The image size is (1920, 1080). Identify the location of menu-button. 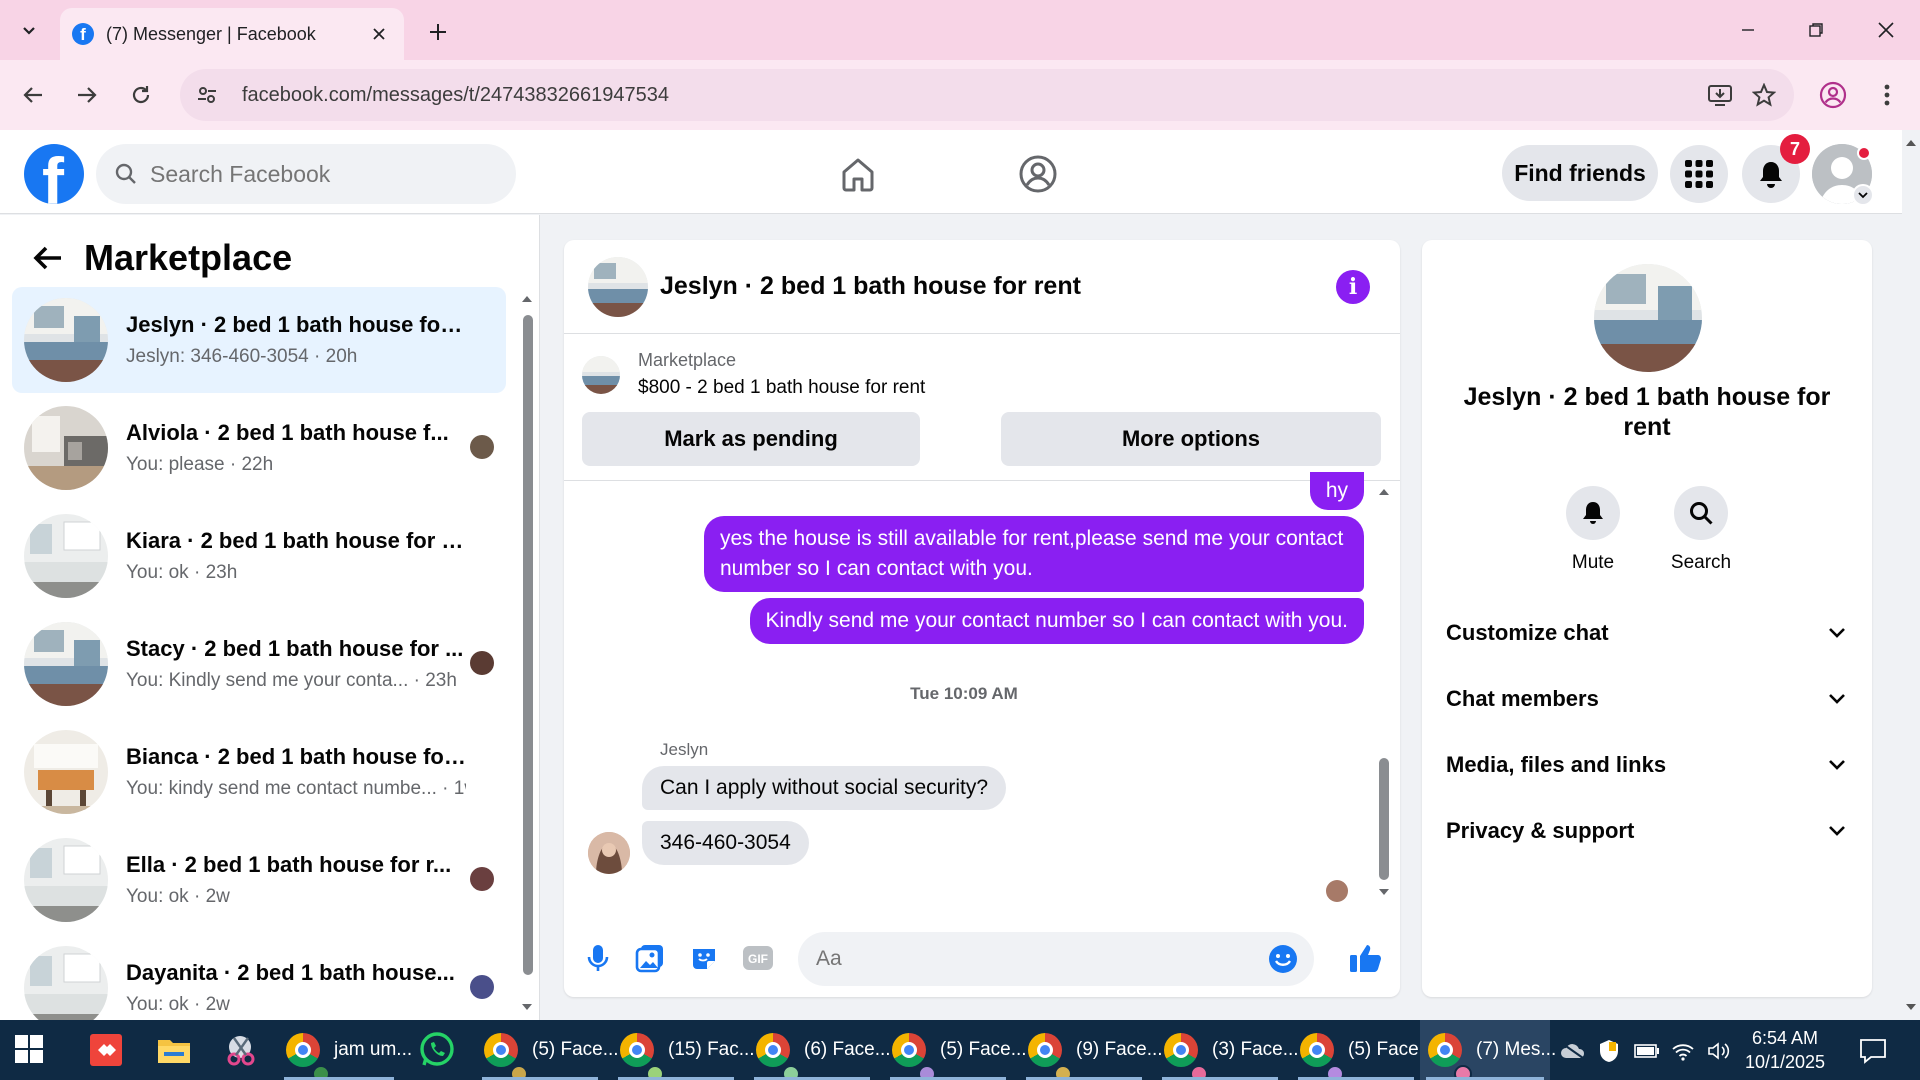
(1699, 174).